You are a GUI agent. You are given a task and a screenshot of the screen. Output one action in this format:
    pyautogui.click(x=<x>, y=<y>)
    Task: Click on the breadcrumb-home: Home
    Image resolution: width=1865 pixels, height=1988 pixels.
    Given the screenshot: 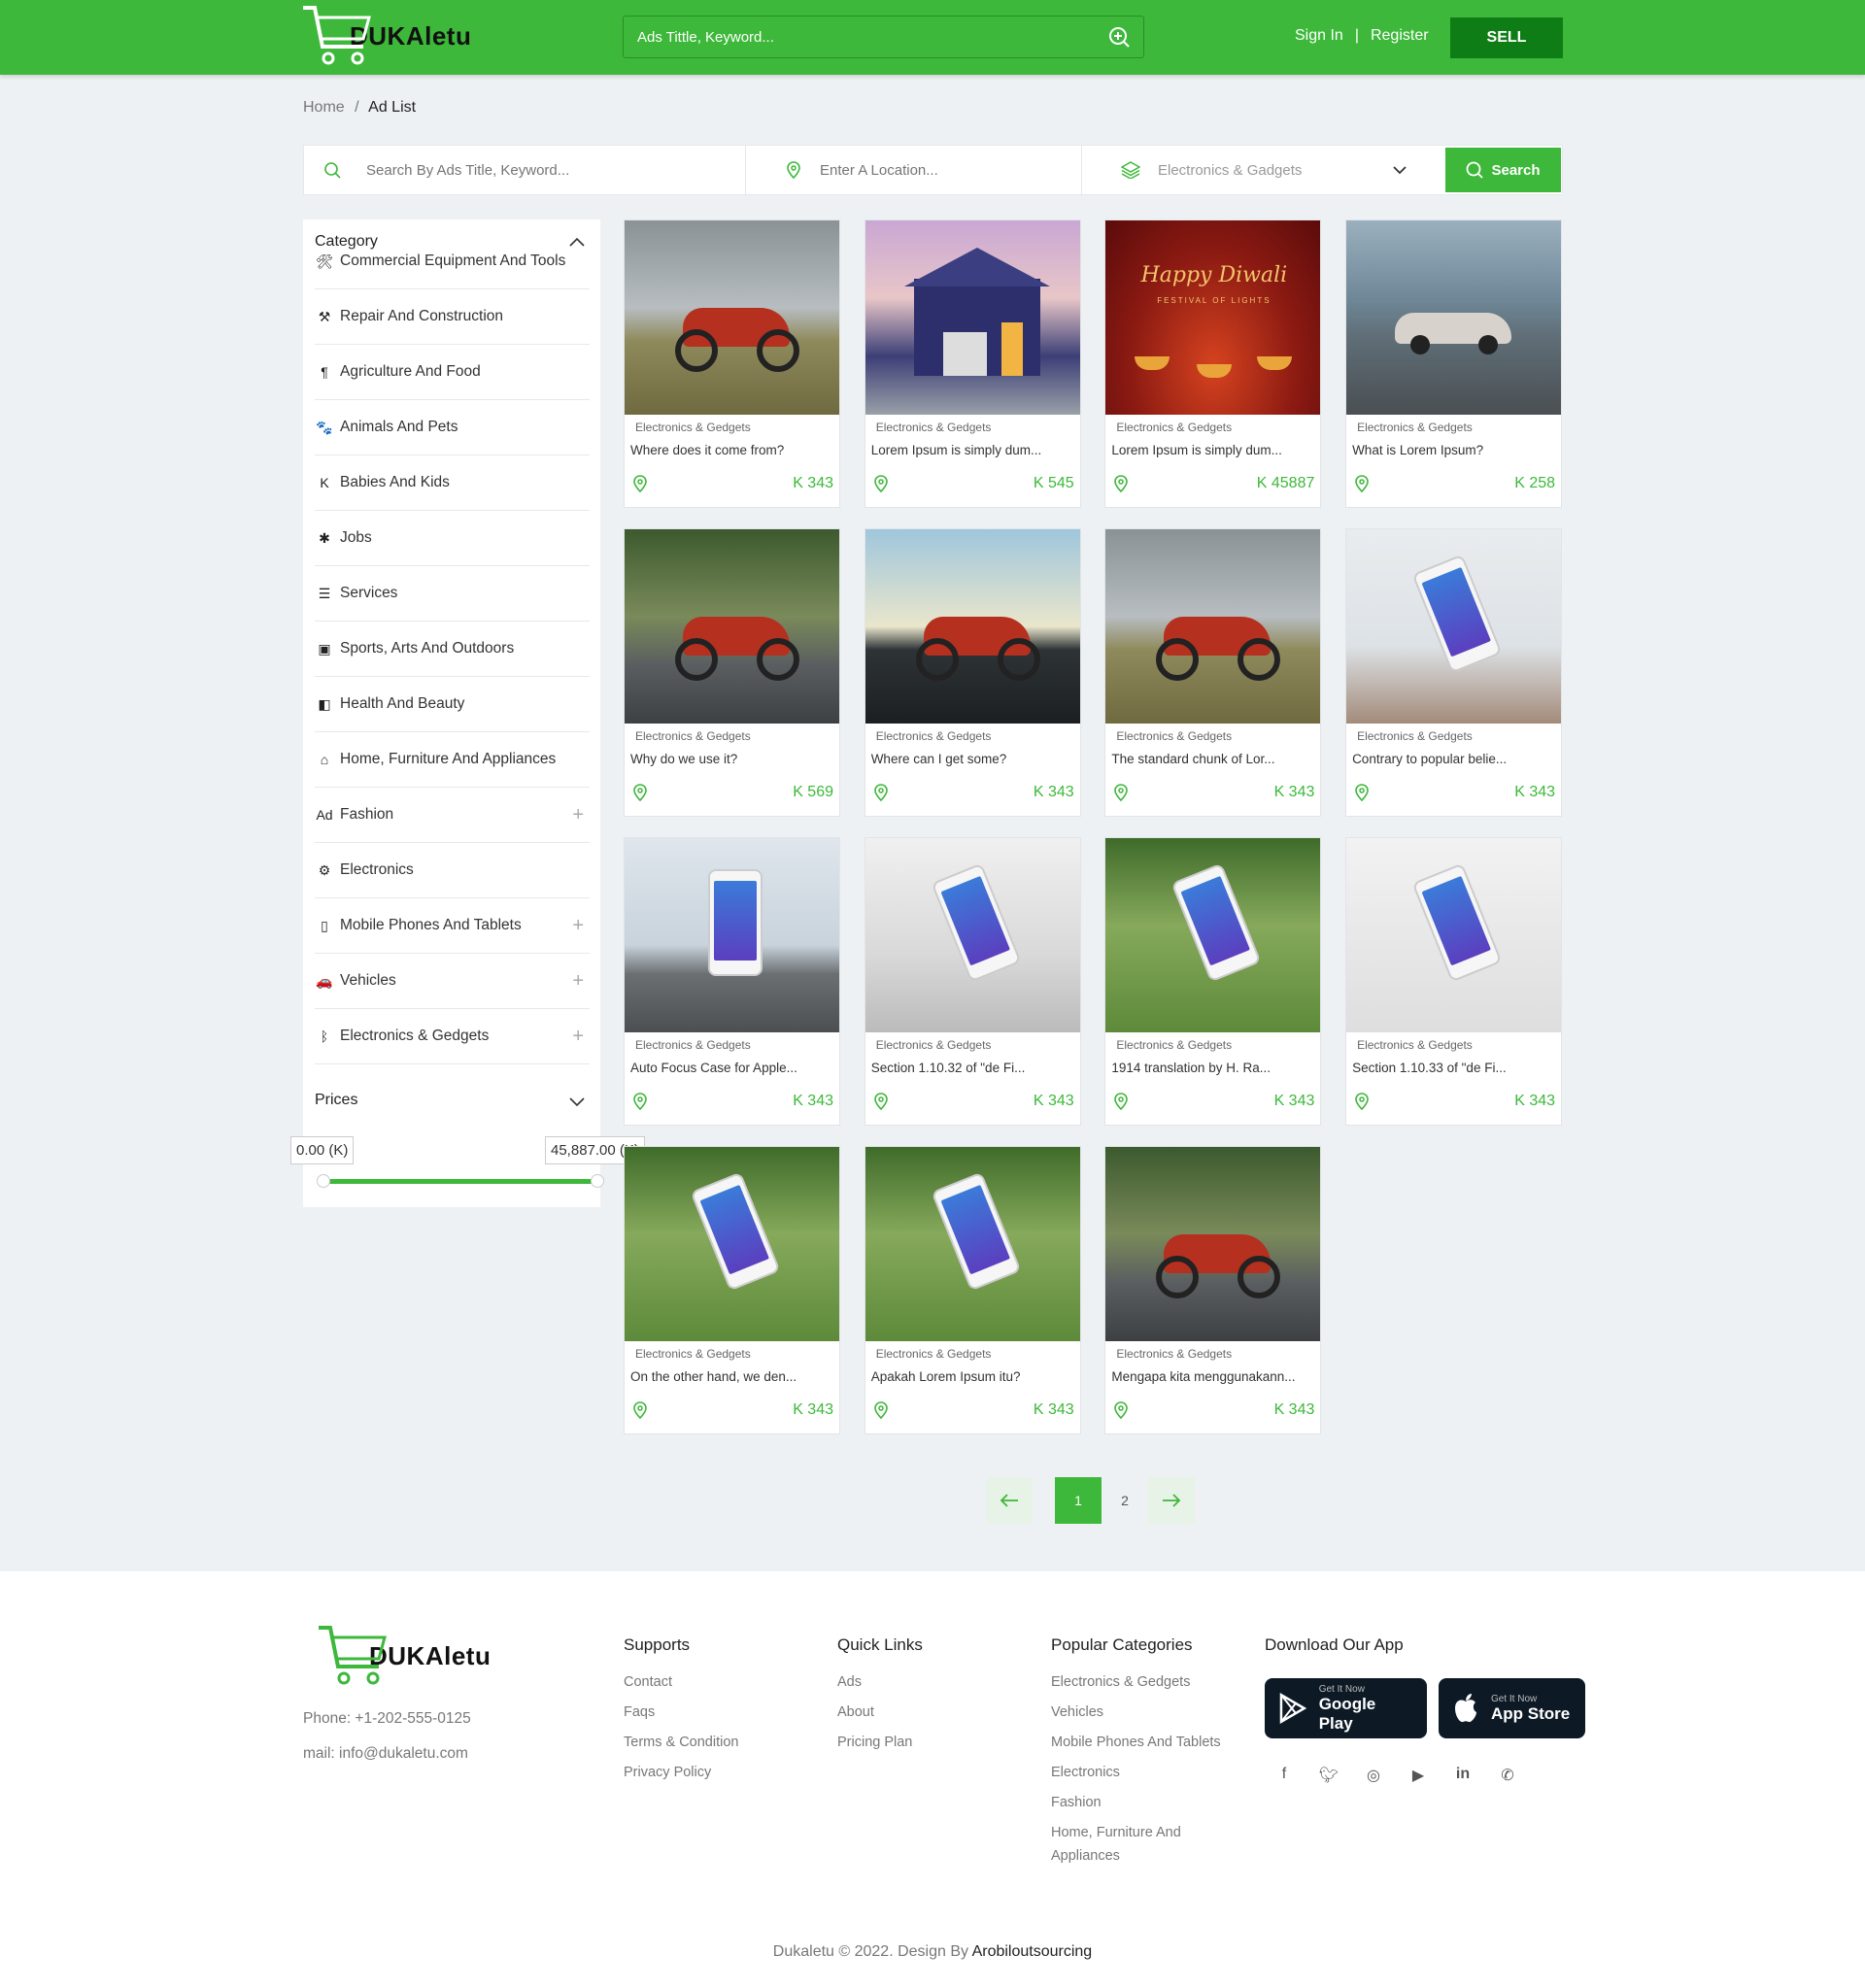 What is the action you would take?
    pyautogui.click(x=324, y=107)
    